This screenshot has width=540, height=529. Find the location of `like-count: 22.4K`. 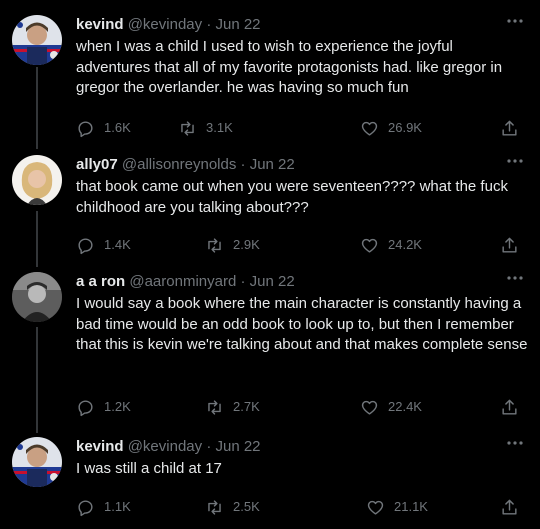

like-count: 22.4K is located at coordinates (405, 406).